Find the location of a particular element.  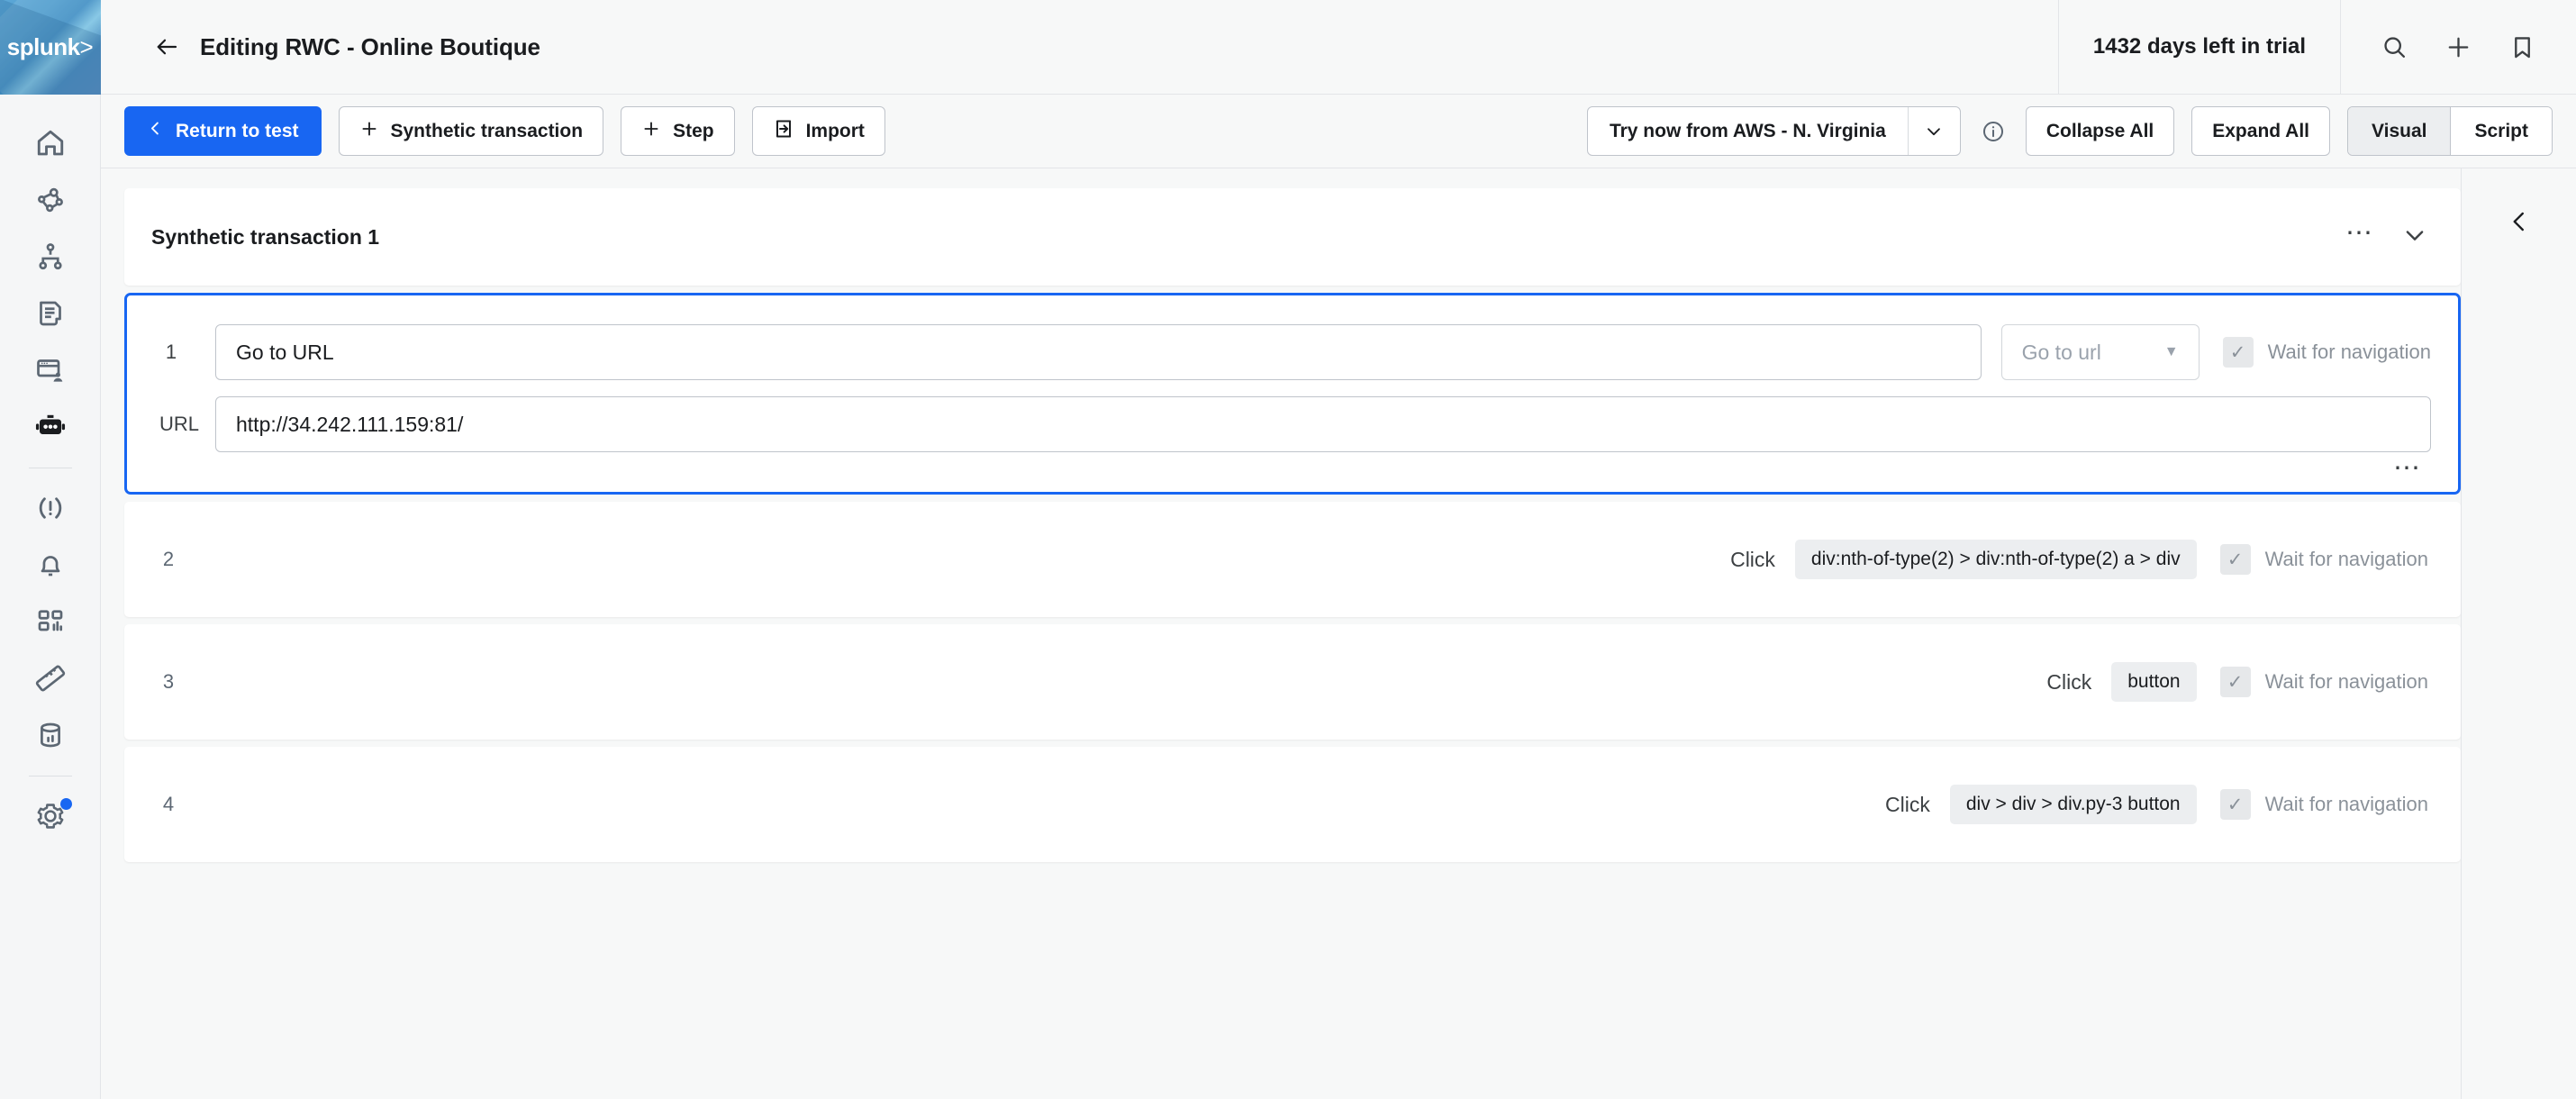

splunk-logo-text: splunk> is located at coordinates (50, 47).